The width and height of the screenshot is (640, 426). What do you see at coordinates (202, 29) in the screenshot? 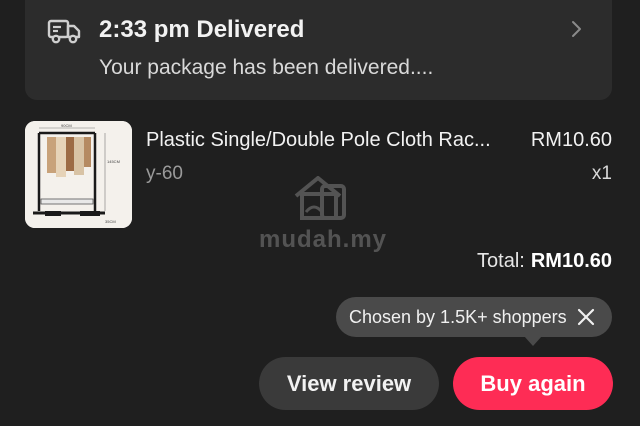
I see `delivery-title: 2:33 pm Delivered` at bounding box center [202, 29].